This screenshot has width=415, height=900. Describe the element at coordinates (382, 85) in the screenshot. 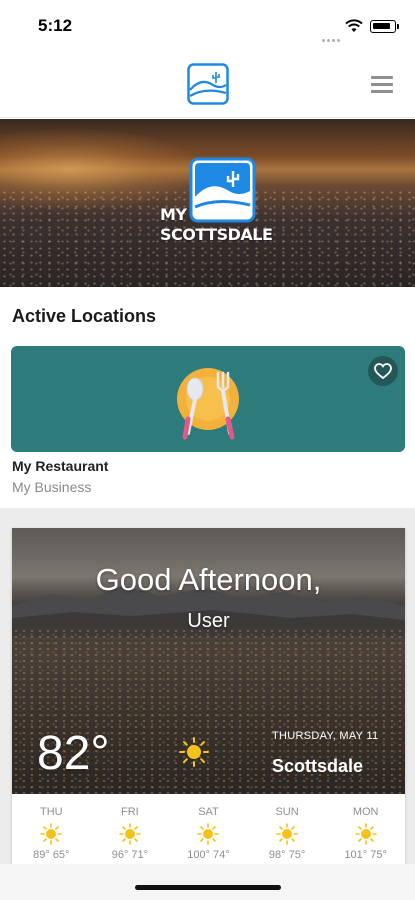

I see `hamburger-menu-icon` at that location.